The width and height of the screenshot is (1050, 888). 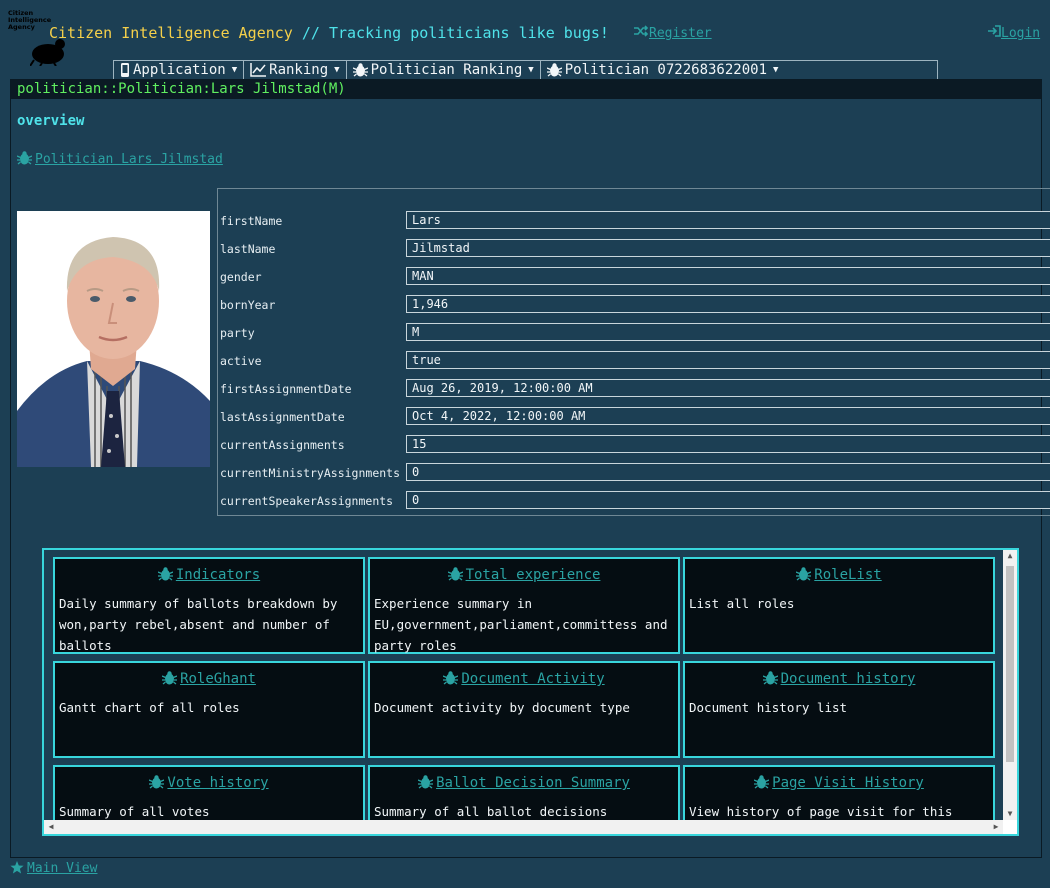 I want to click on register-link: Register, so click(x=673, y=33).